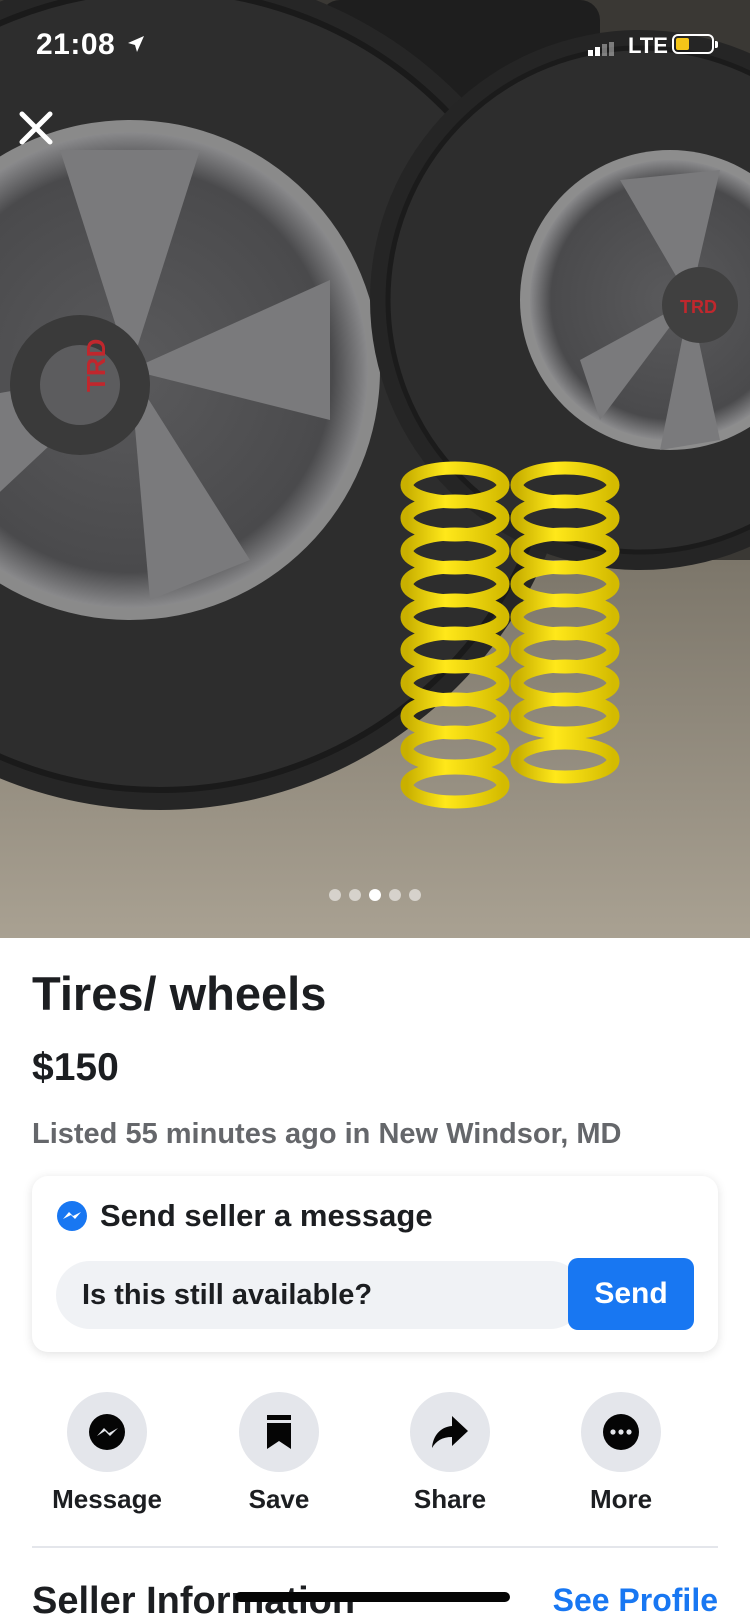 This screenshot has width=750, height=1624. What do you see at coordinates (279, 1432) in the screenshot?
I see `bookmark-icon` at bounding box center [279, 1432].